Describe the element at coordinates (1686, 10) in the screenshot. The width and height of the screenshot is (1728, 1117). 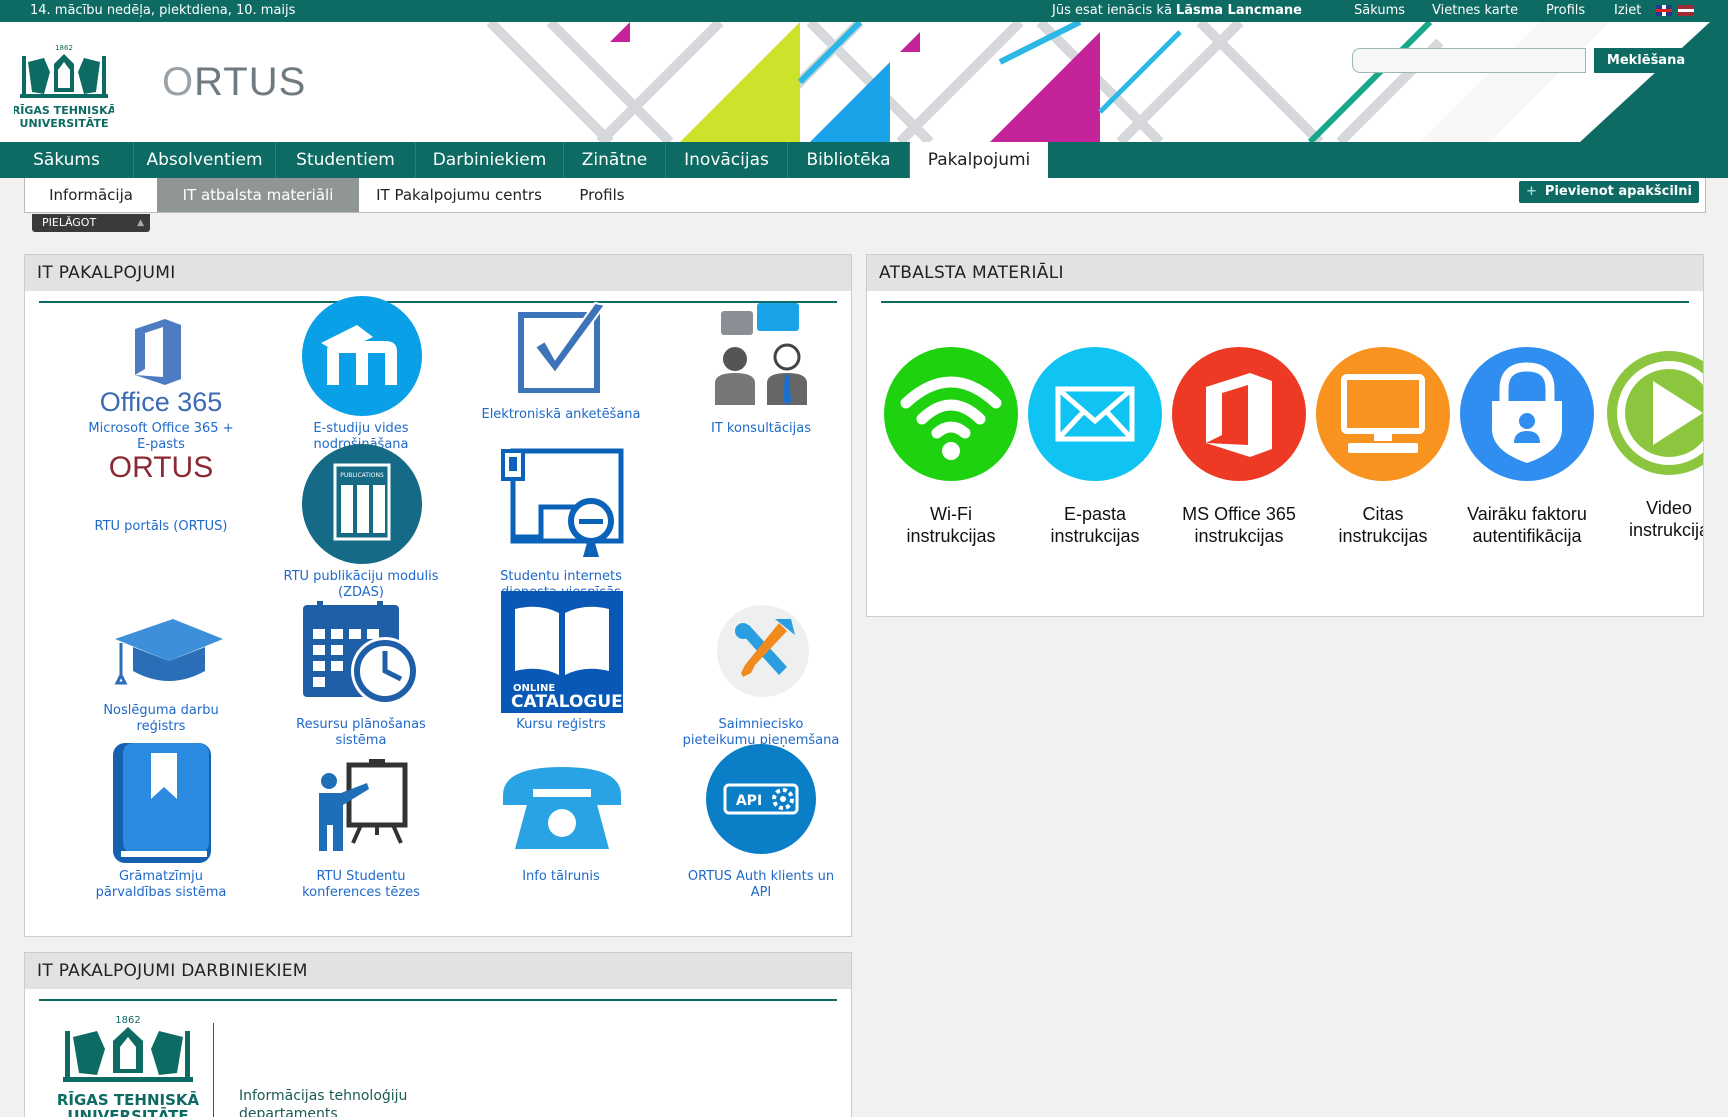
I see `latvian-flag-icon` at that location.